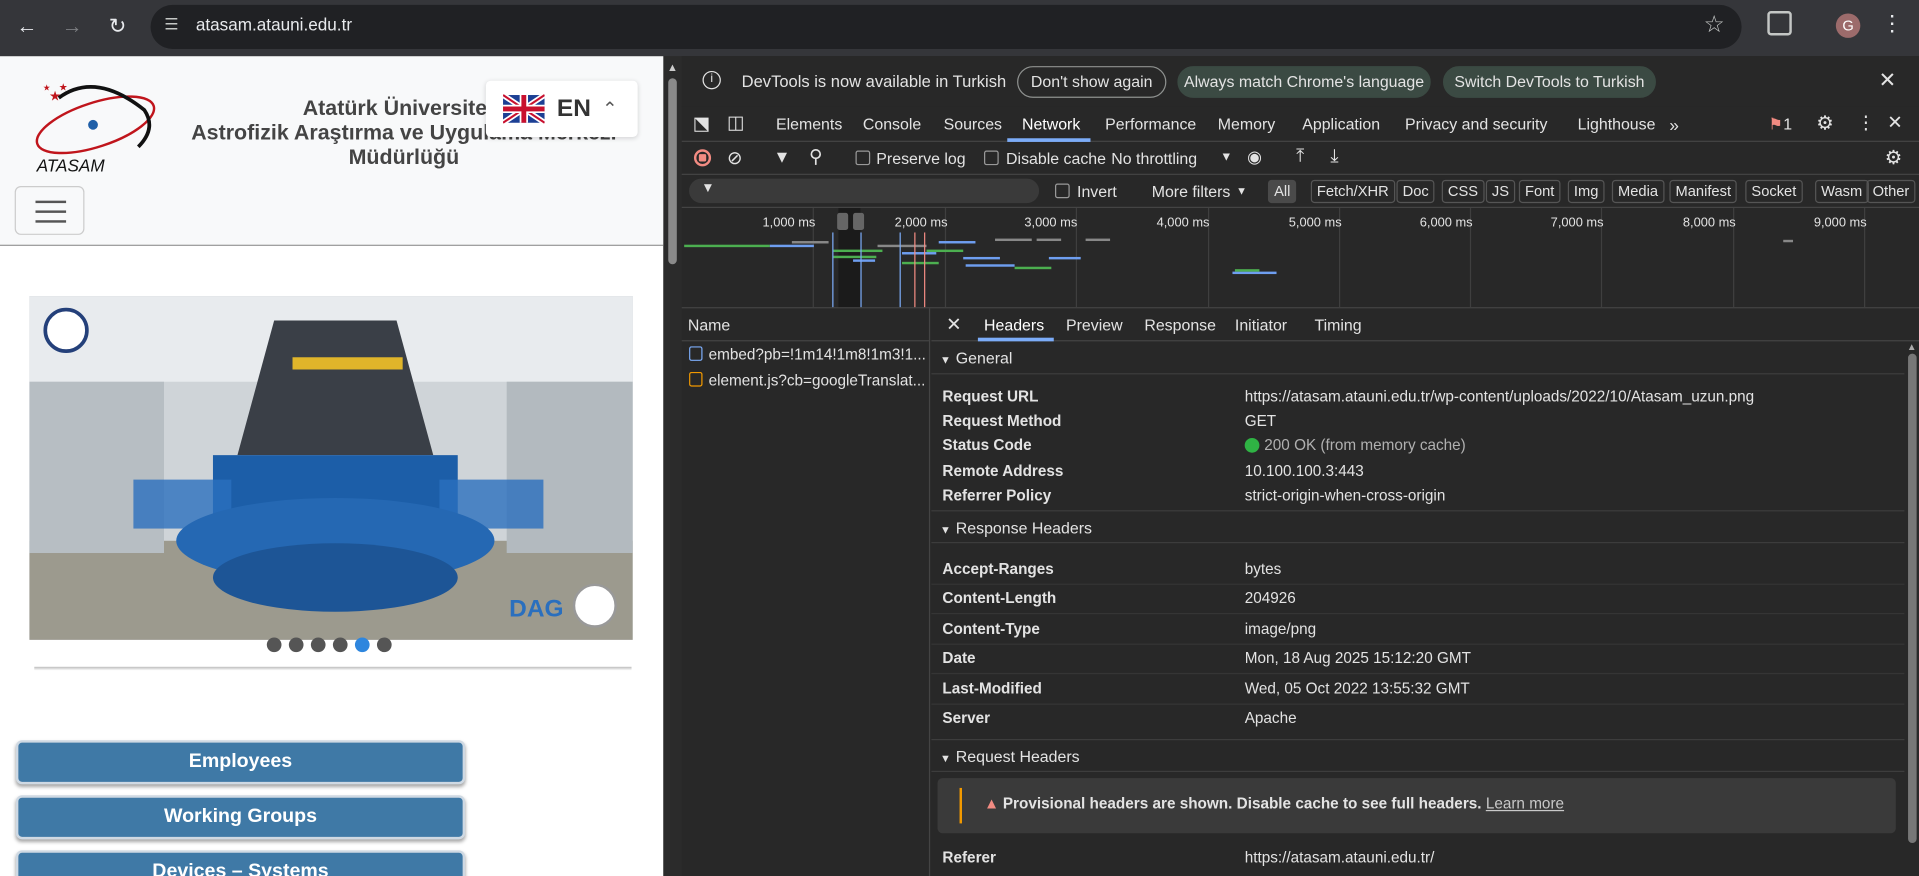  Describe the element at coordinates (1334, 156) in the screenshot. I see `export-har-icon: ⤓` at that location.